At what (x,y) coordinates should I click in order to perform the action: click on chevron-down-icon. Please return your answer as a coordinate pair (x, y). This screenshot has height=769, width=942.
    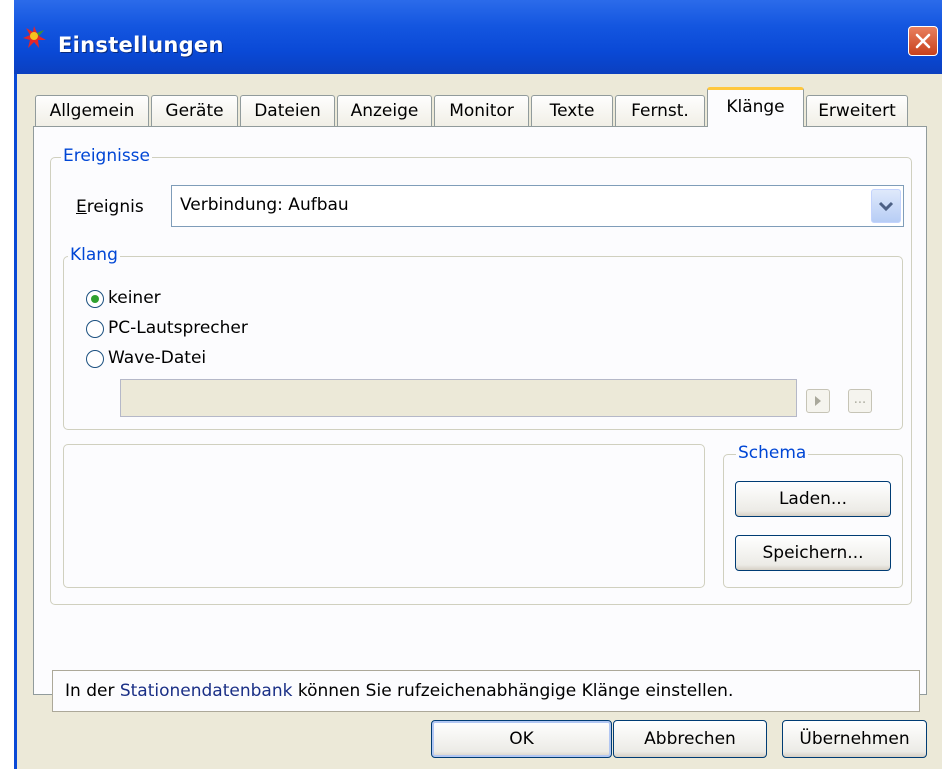
    Looking at the image, I should click on (886, 206).